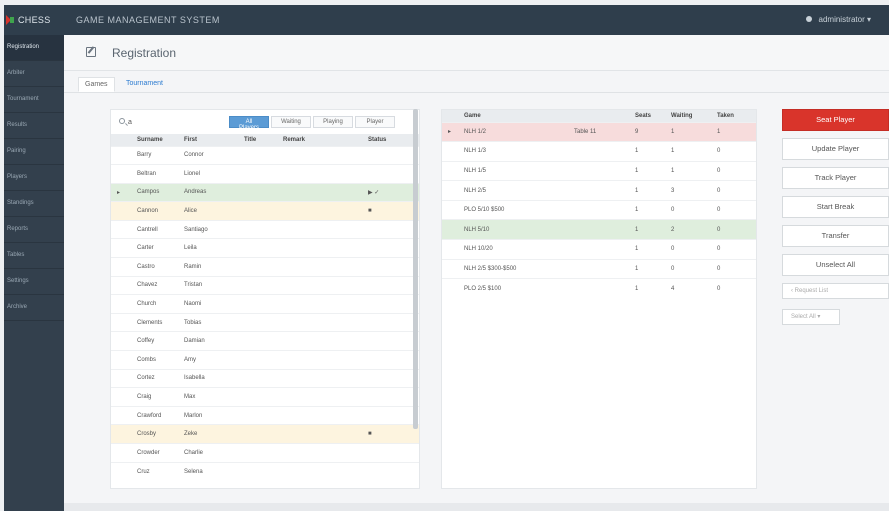 This screenshot has height=511, width=889. What do you see at coordinates (319, 140) in the screenshot?
I see `column-remark: Remark` at bounding box center [319, 140].